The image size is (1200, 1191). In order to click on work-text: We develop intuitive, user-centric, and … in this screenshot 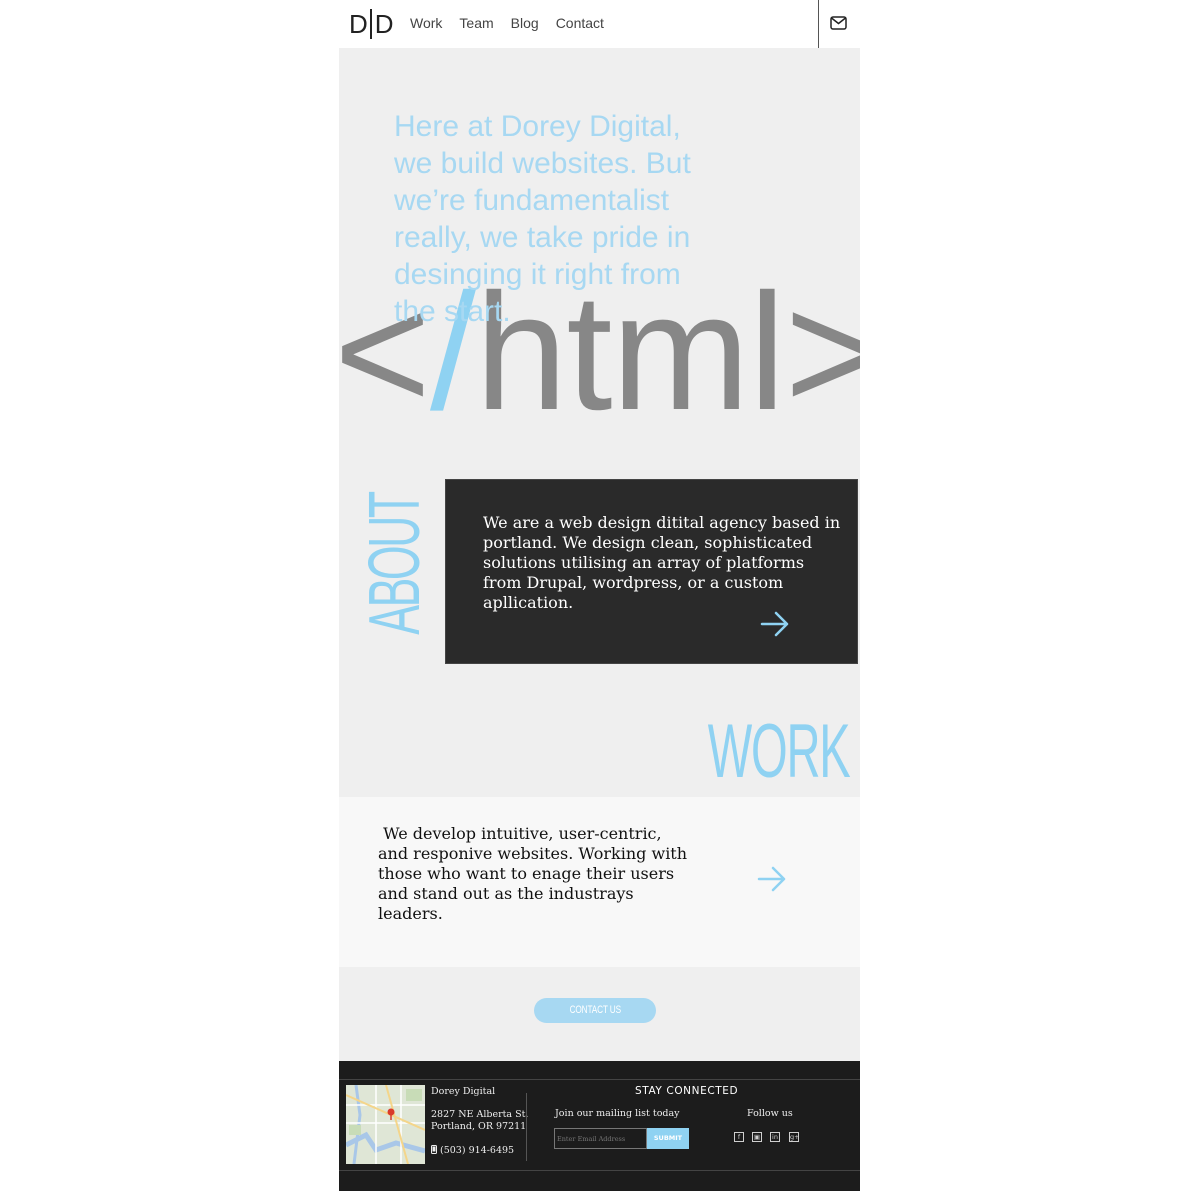, I will do `click(535, 873)`.